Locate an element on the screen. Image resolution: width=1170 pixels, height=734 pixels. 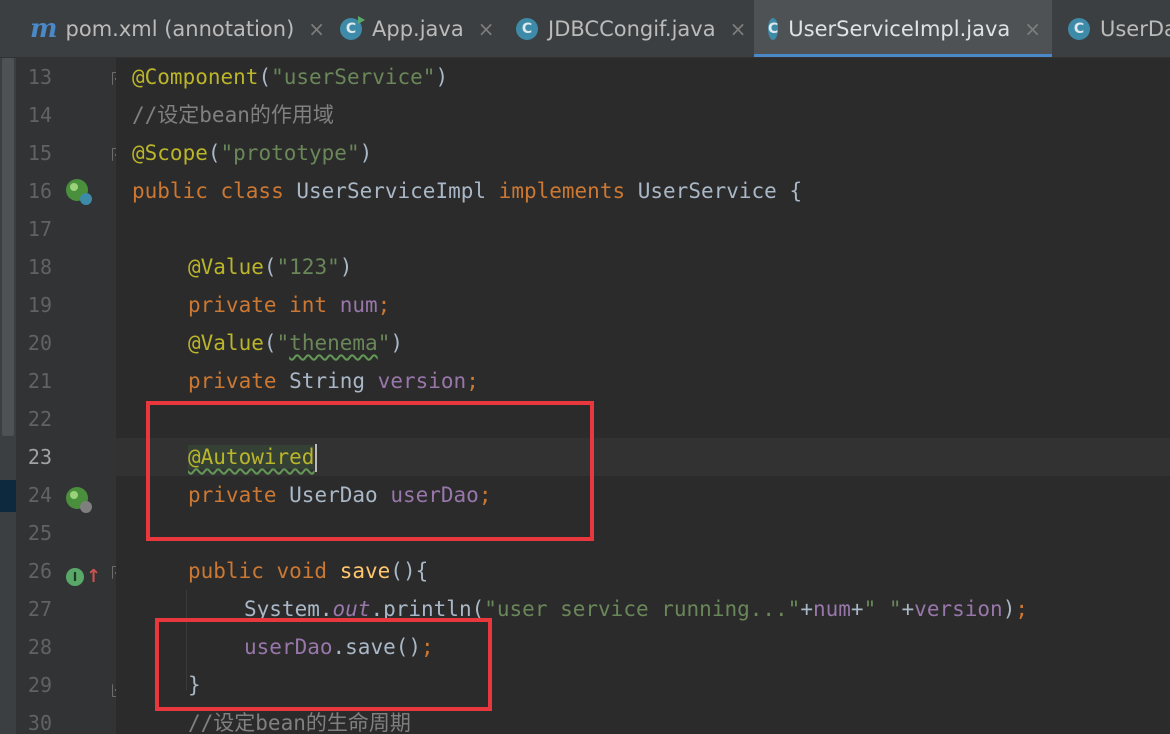
code-line-21: private String version; is located at coordinates (333, 381).